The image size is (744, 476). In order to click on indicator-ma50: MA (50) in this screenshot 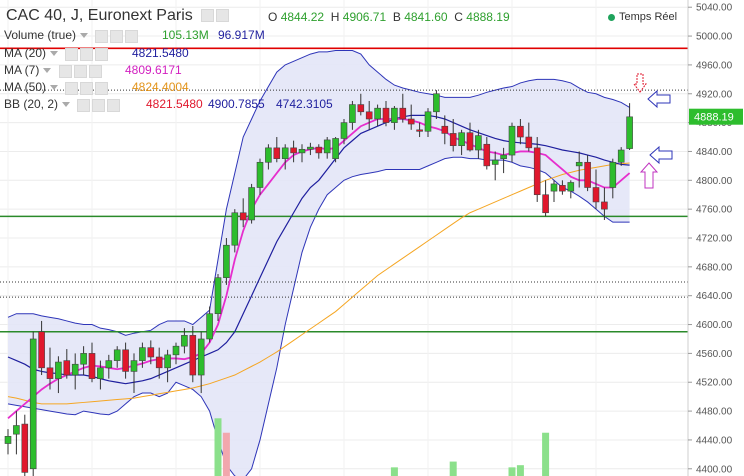, I will do `click(57, 87)`.